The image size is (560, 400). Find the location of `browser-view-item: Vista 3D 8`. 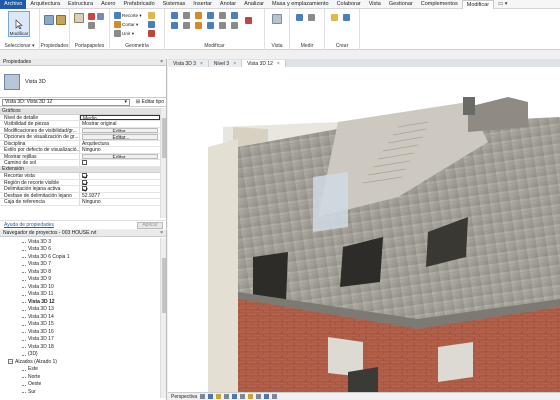

browser-view-item: Vista 3D 8 is located at coordinates (80, 272).